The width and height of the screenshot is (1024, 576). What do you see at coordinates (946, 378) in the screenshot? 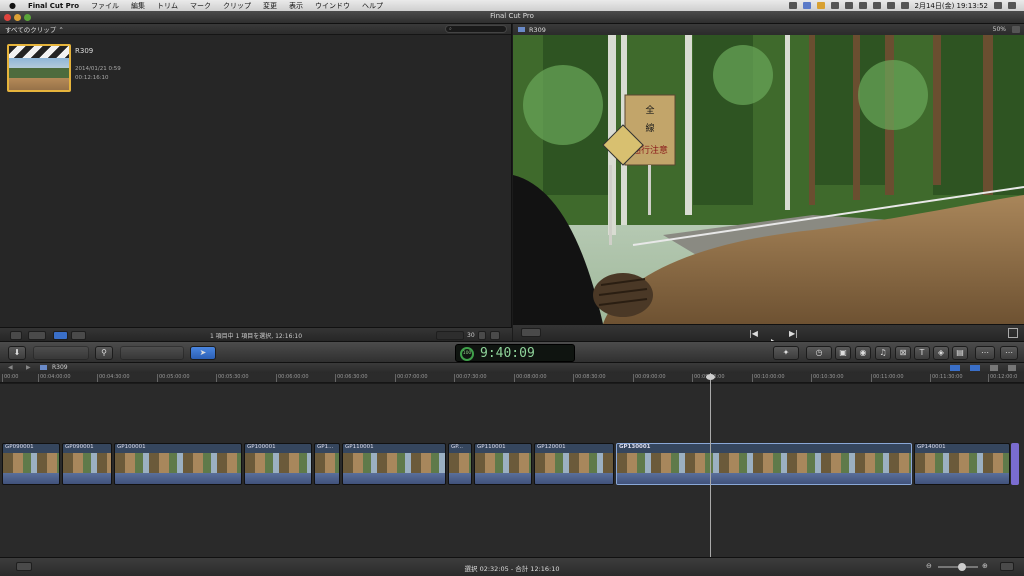
I see `ruler-label: 00:11:30:00` at bounding box center [946, 378].